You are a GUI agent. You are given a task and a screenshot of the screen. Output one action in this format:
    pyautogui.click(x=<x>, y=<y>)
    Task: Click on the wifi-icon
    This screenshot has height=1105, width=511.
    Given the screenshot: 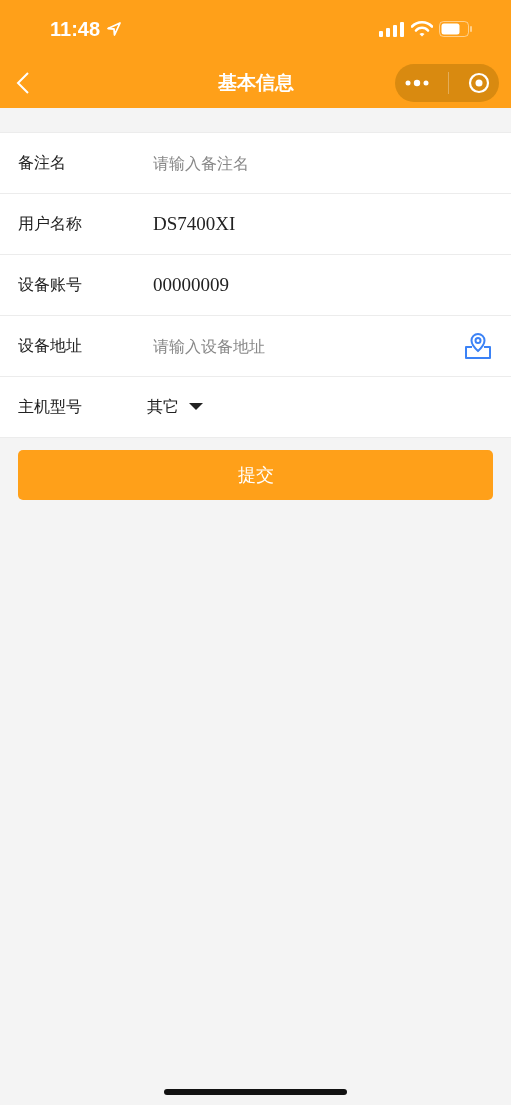 What is the action you would take?
    pyautogui.click(x=422, y=29)
    